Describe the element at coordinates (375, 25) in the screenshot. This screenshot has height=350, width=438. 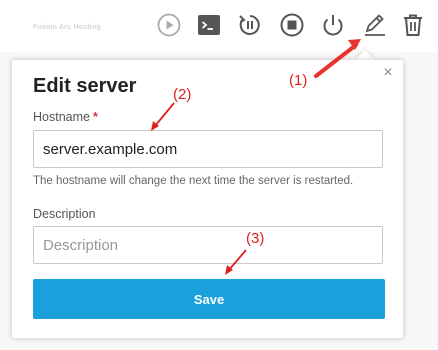
I see `edit-pencil-icon` at that location.